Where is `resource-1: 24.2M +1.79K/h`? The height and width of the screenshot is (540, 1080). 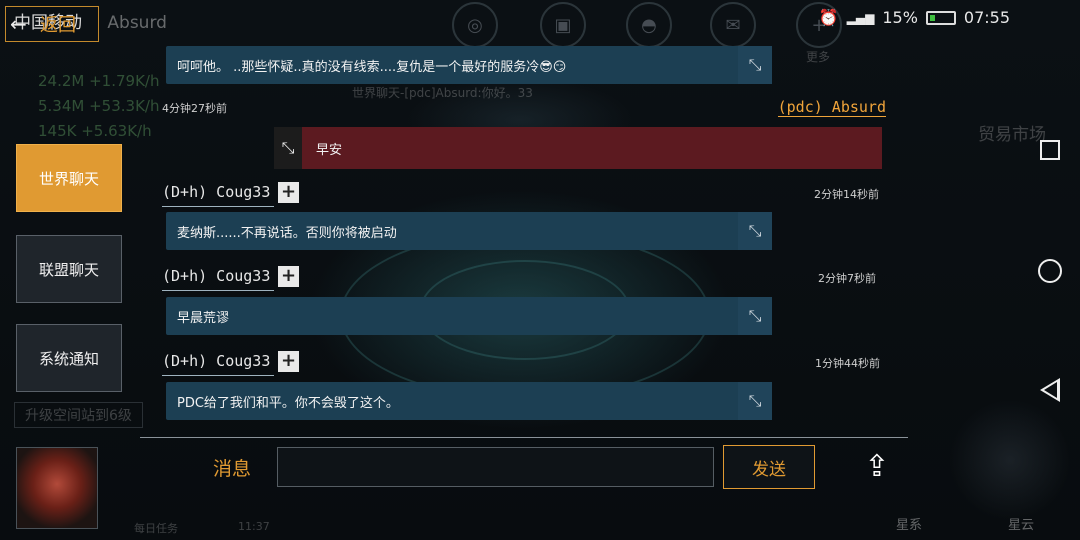 resource-1: 24.2M +1.79K/h is located at coordinates (99, 81).